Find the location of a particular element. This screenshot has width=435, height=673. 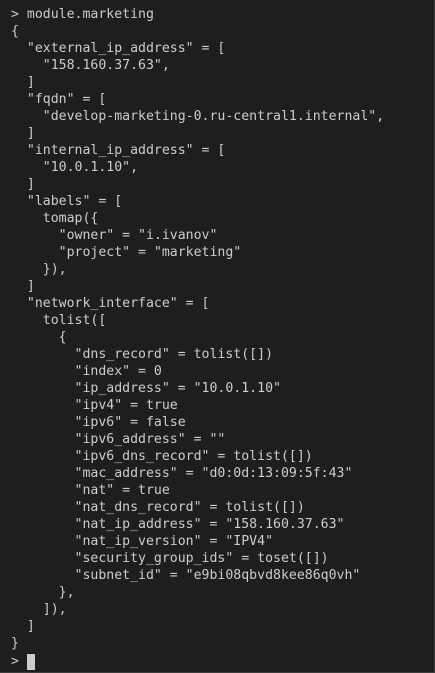

text-cursor is located at coordinates (30, 661).